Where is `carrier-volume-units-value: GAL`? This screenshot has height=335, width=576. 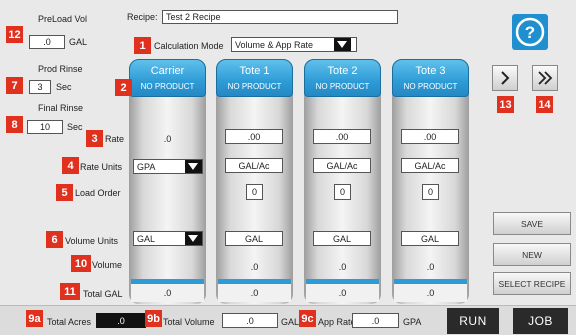 carrier-volume-units-value: GAL is located at coordinates (146, 238).